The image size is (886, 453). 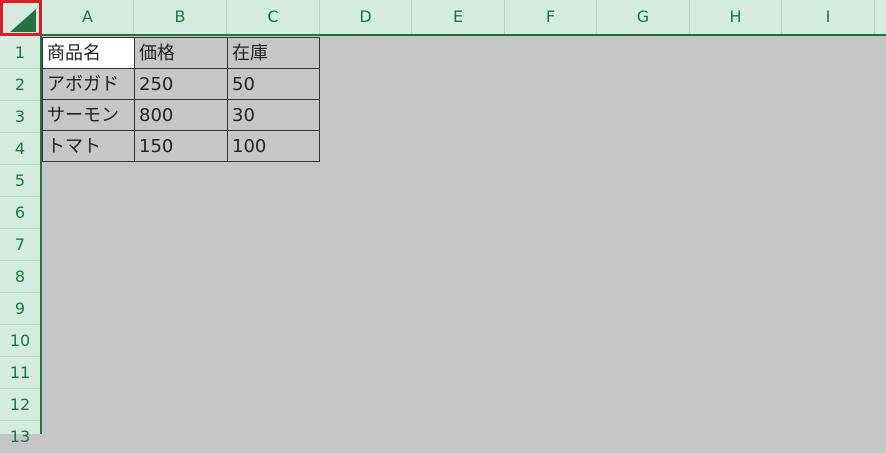 I want to click on column-header-a: A, so click(x=88, y=17).